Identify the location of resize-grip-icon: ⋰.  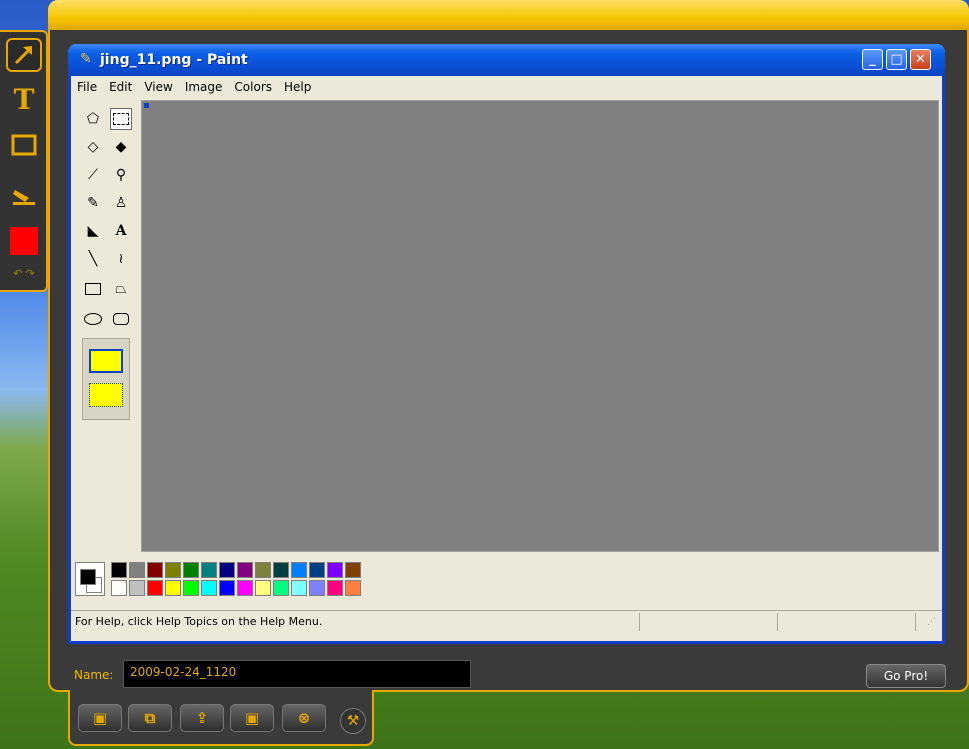
(931, 622).